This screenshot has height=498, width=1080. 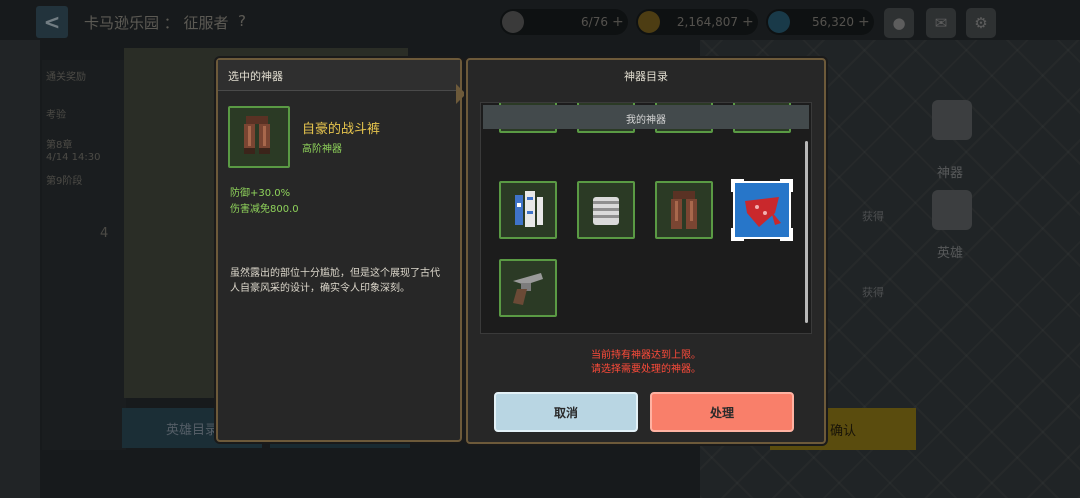 What do you see at coordinates (255, 76) in the screenshot?
I see `selected-artifact-header-text: 选中的神器` at bounding box center [255, 76].